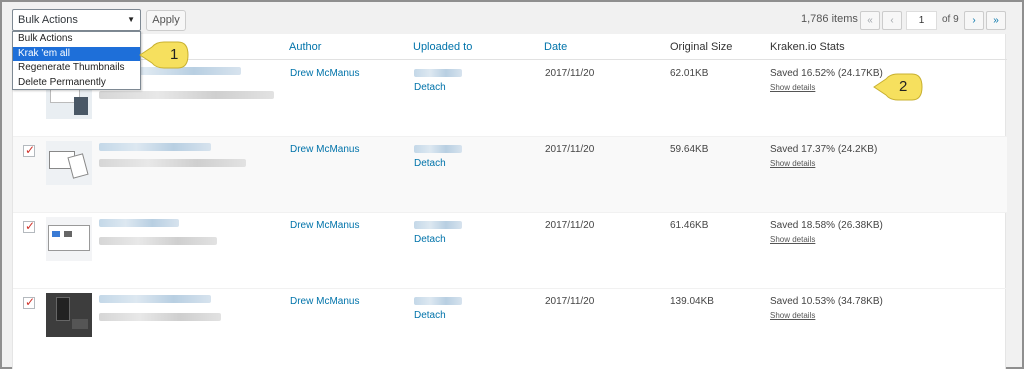  I want to click on first-page-button: «, so click(870, 20).